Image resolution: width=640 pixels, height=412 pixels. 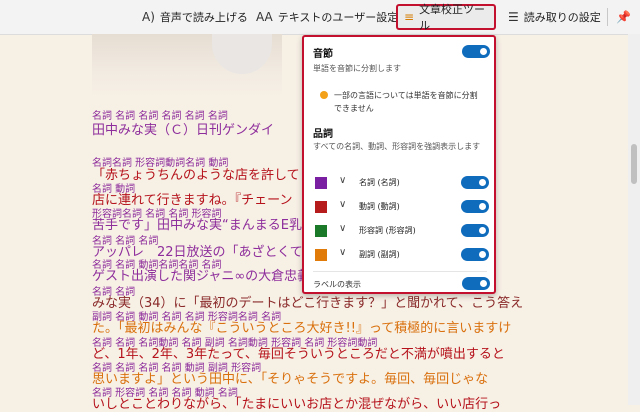 I want to click on adverb-label: 副詞 (副詞), so click(x=379, y=254).